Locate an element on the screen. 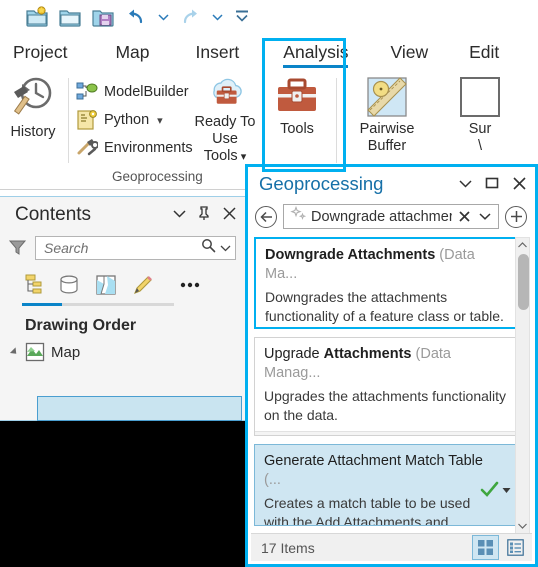 Image resolution: width=538 pixels, height=567 pixels. geoprocessing-search-input: Downgrade attachmer is located at coordinates (391, 216).